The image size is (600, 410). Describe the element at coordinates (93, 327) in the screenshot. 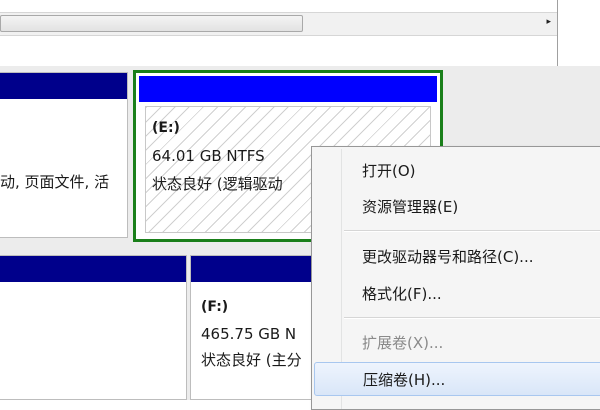

I see `partition-unallocated-left` at that location.